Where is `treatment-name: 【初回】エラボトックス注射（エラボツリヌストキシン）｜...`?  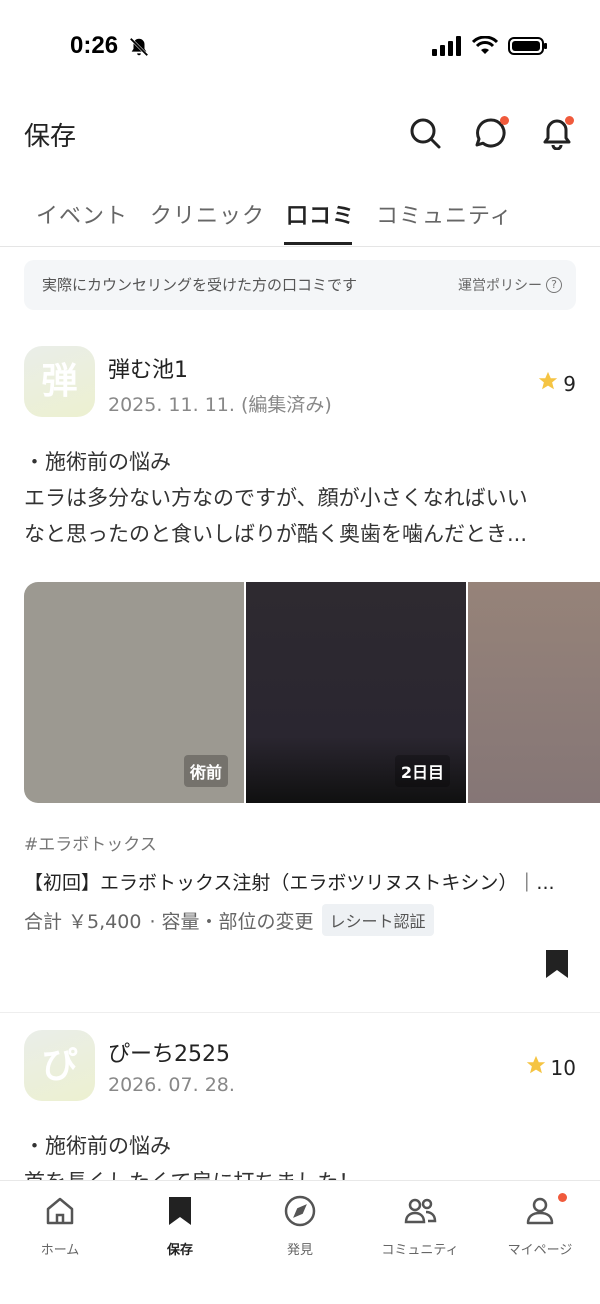 treatment-name: 【初回】エラボトックス注射（エラボツリヌストキシン）｜... is located at coordinates (300, 881).